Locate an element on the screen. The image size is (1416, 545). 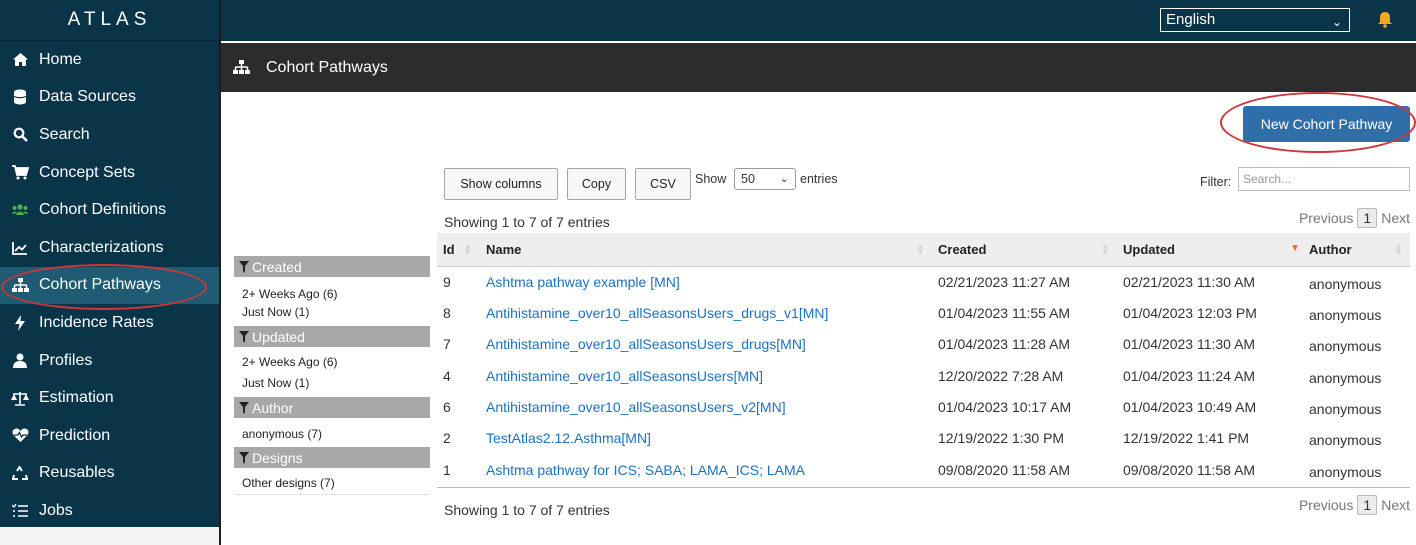
page-length-select: 50 ⌄ is located at coordinates (765, 179).